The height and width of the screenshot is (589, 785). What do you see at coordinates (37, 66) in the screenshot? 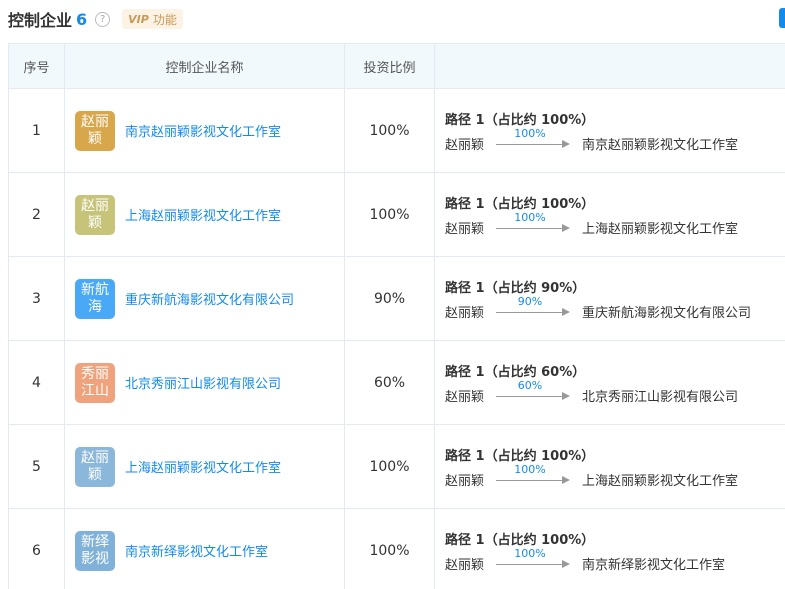
I see `column-header-index: 序号` at bounding box center [37, 66].